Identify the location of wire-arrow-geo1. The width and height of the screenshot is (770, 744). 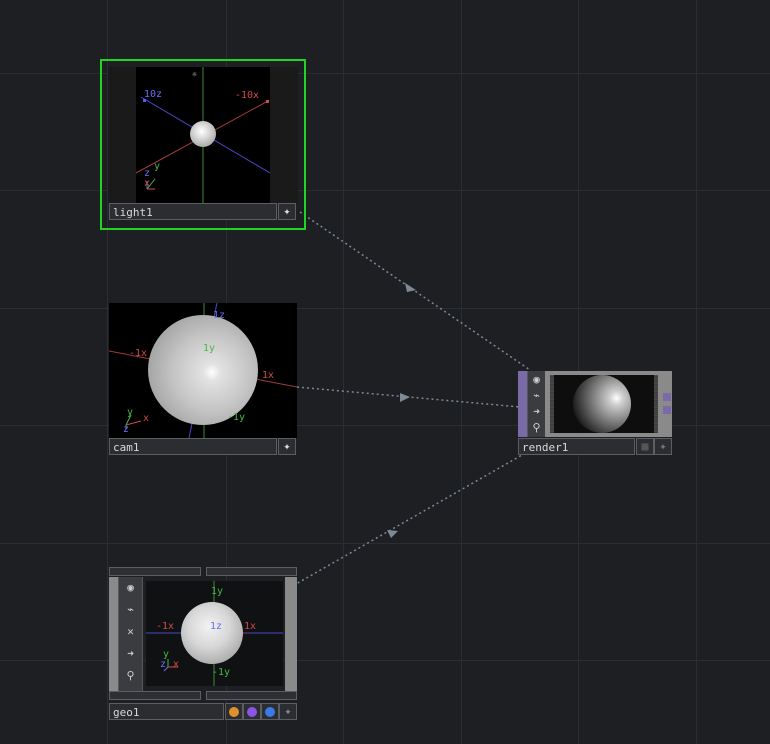
(392, 534).